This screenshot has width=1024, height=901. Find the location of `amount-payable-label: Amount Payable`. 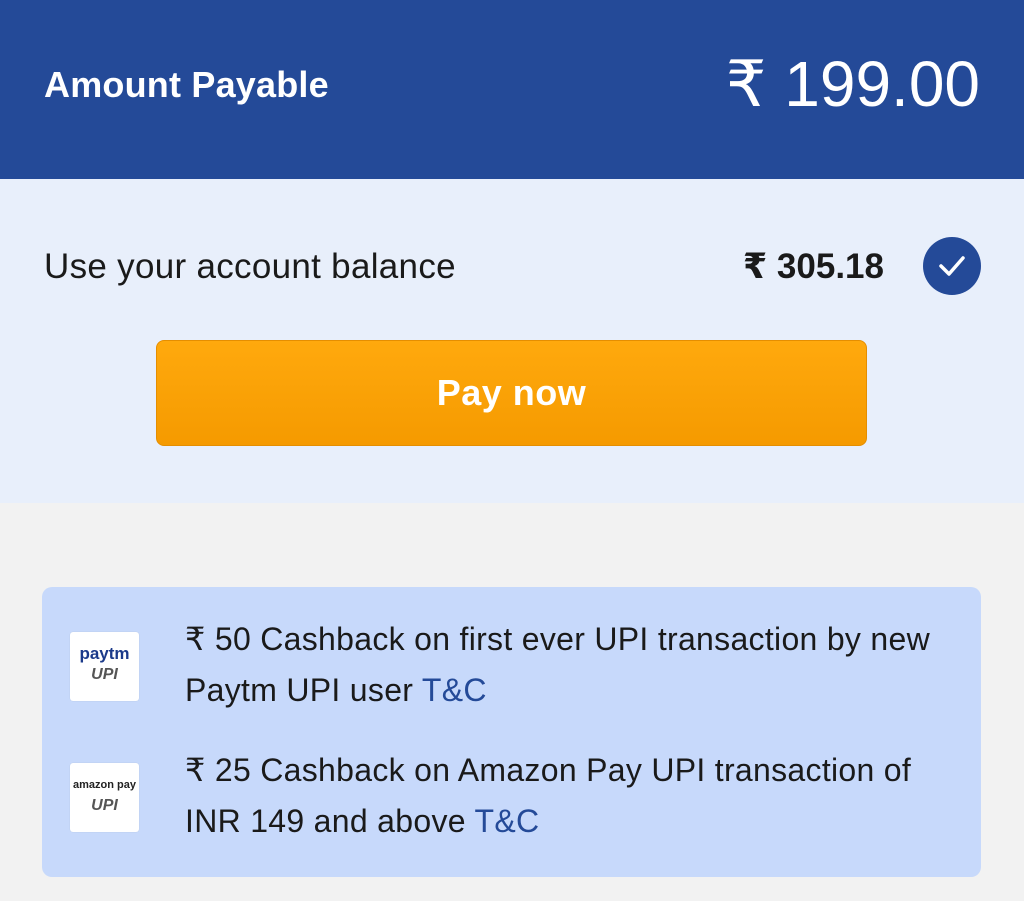

amount-payable-label: Amount Payable is located at coordinates (186, 84).